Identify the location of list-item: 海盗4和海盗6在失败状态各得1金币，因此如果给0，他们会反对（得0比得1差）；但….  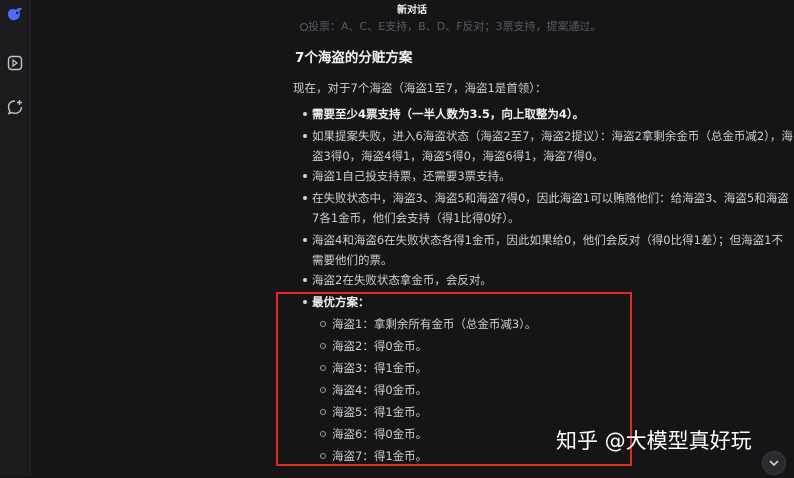
(548, 250).